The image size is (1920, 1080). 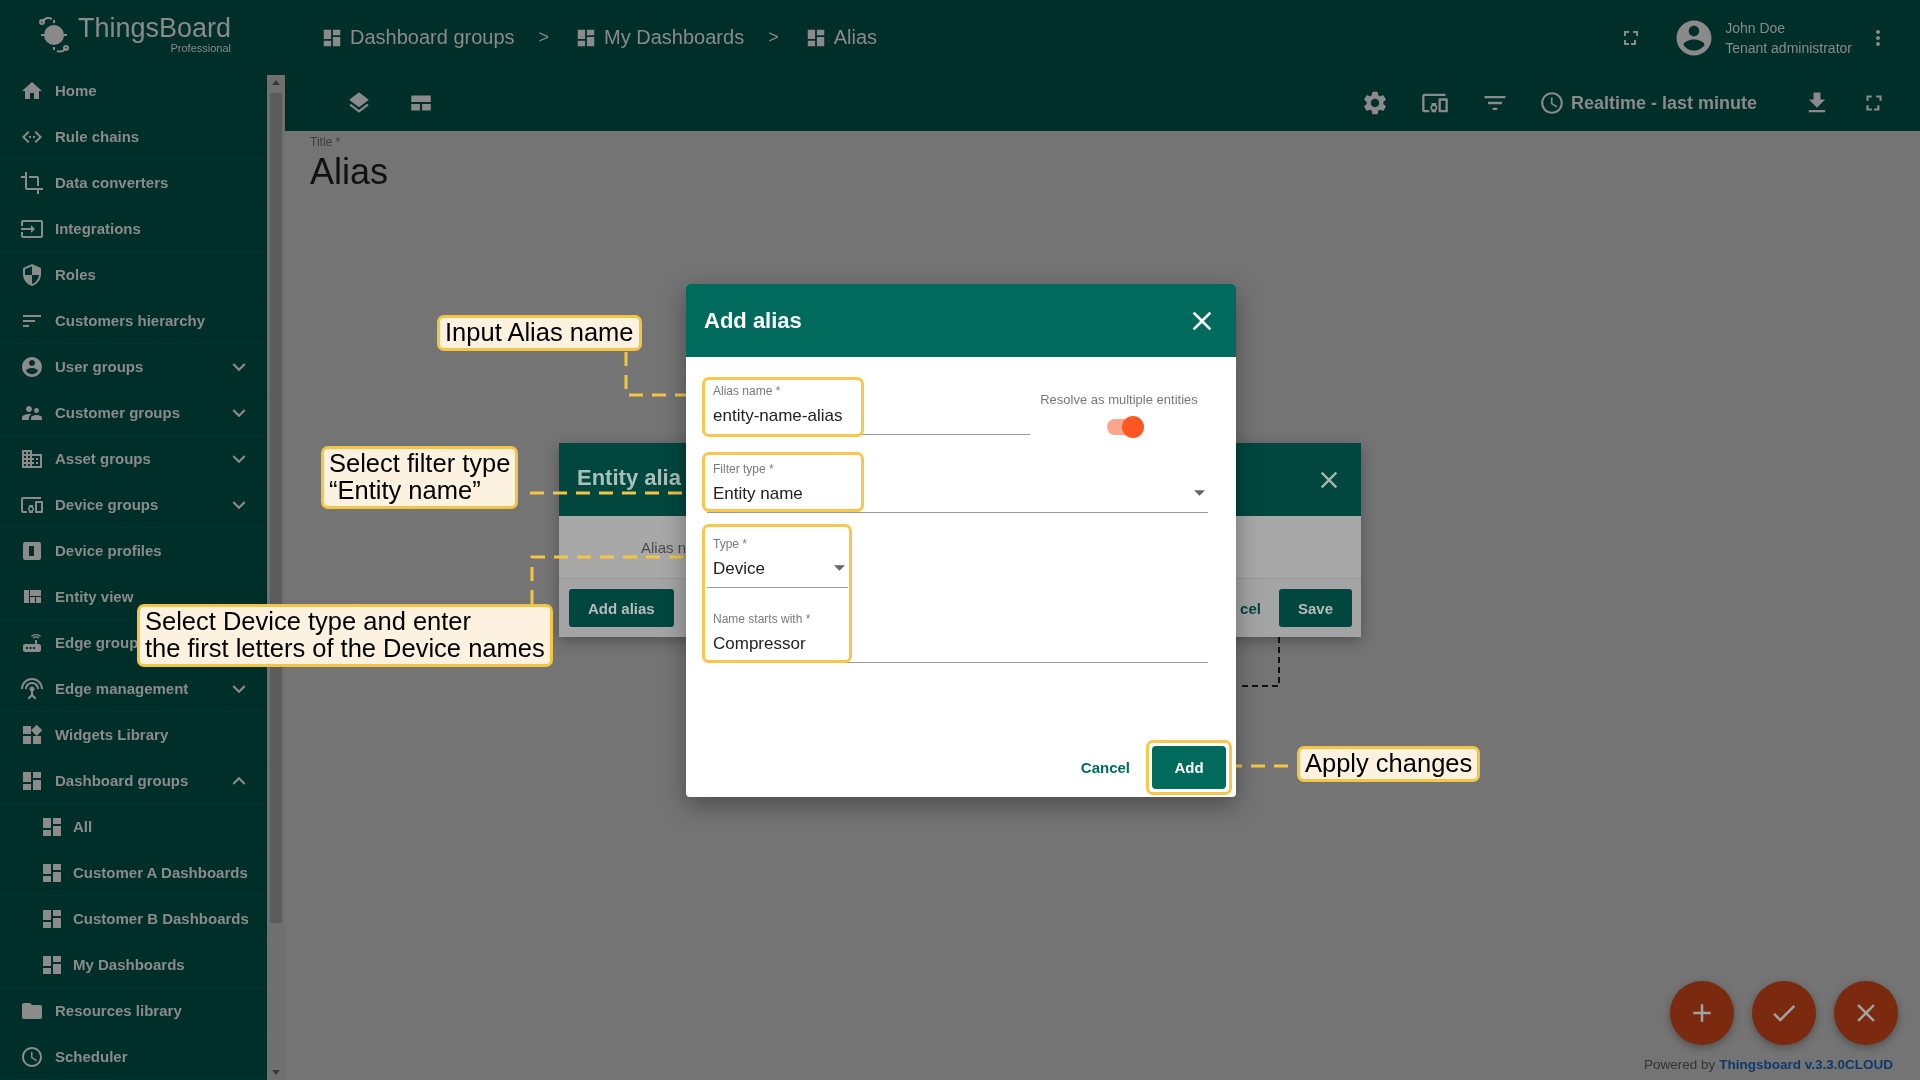 I want to click on sidebar-item: Data converters, so click(x=84, y=182).